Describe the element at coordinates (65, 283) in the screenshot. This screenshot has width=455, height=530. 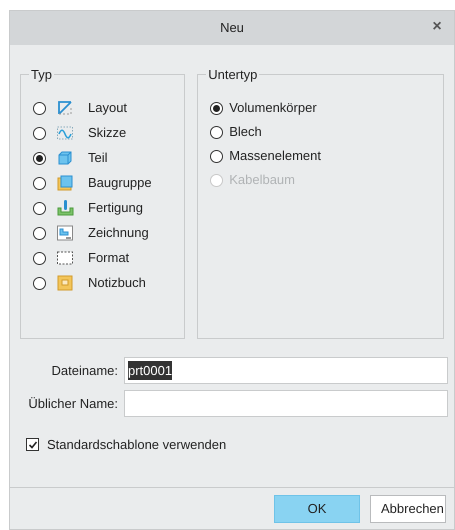
I see `notebook-icon` at that location.